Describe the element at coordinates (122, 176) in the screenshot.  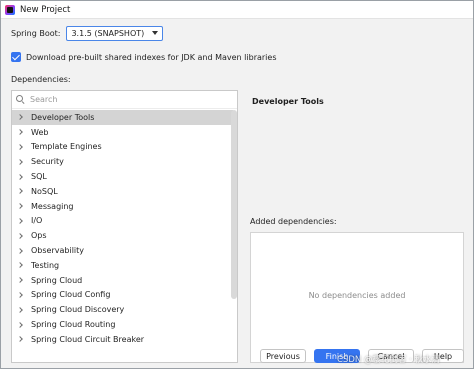
I see `dependency-category-item: SQL` at that location.